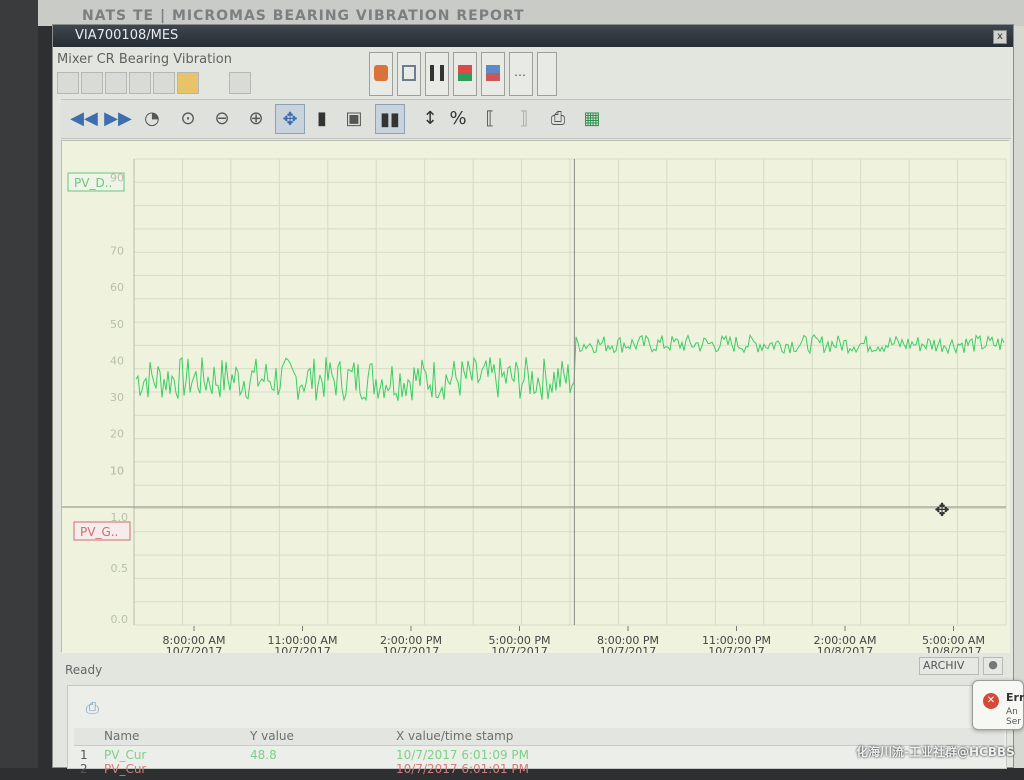 This screenshot has width=1024, height=780. I want to click on y-tick-label-upper: 90, so click(117, 177).